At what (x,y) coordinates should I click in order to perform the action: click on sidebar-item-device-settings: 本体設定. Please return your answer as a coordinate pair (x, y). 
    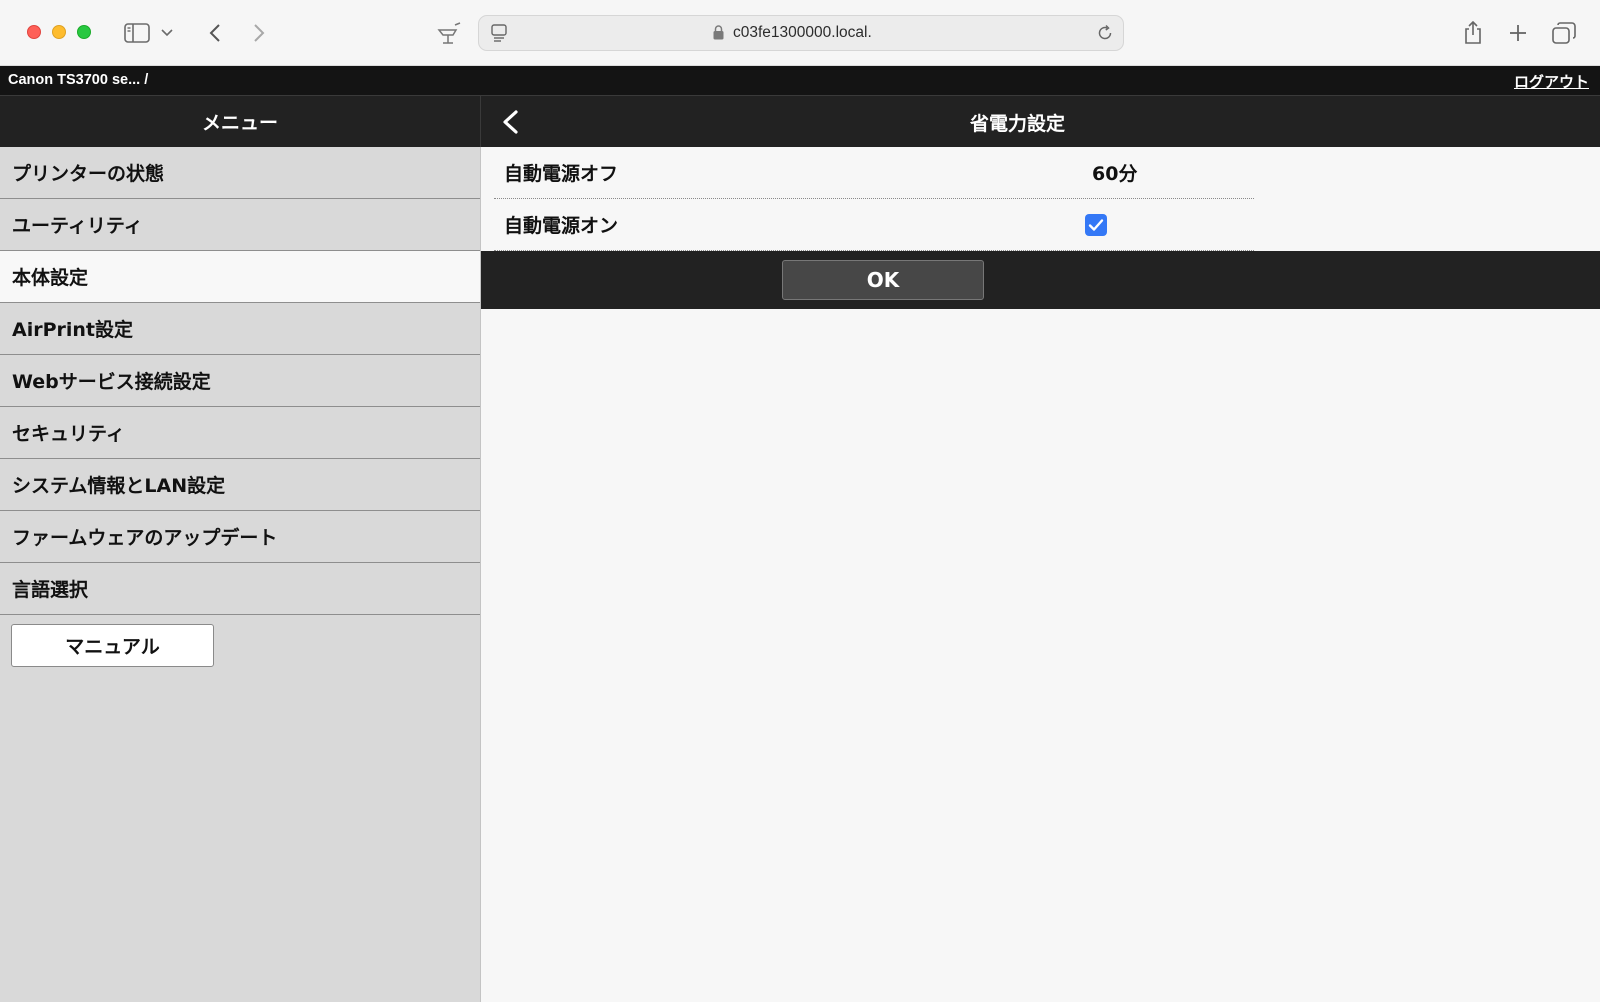
    Looking at the image, I should click on (240, 277).